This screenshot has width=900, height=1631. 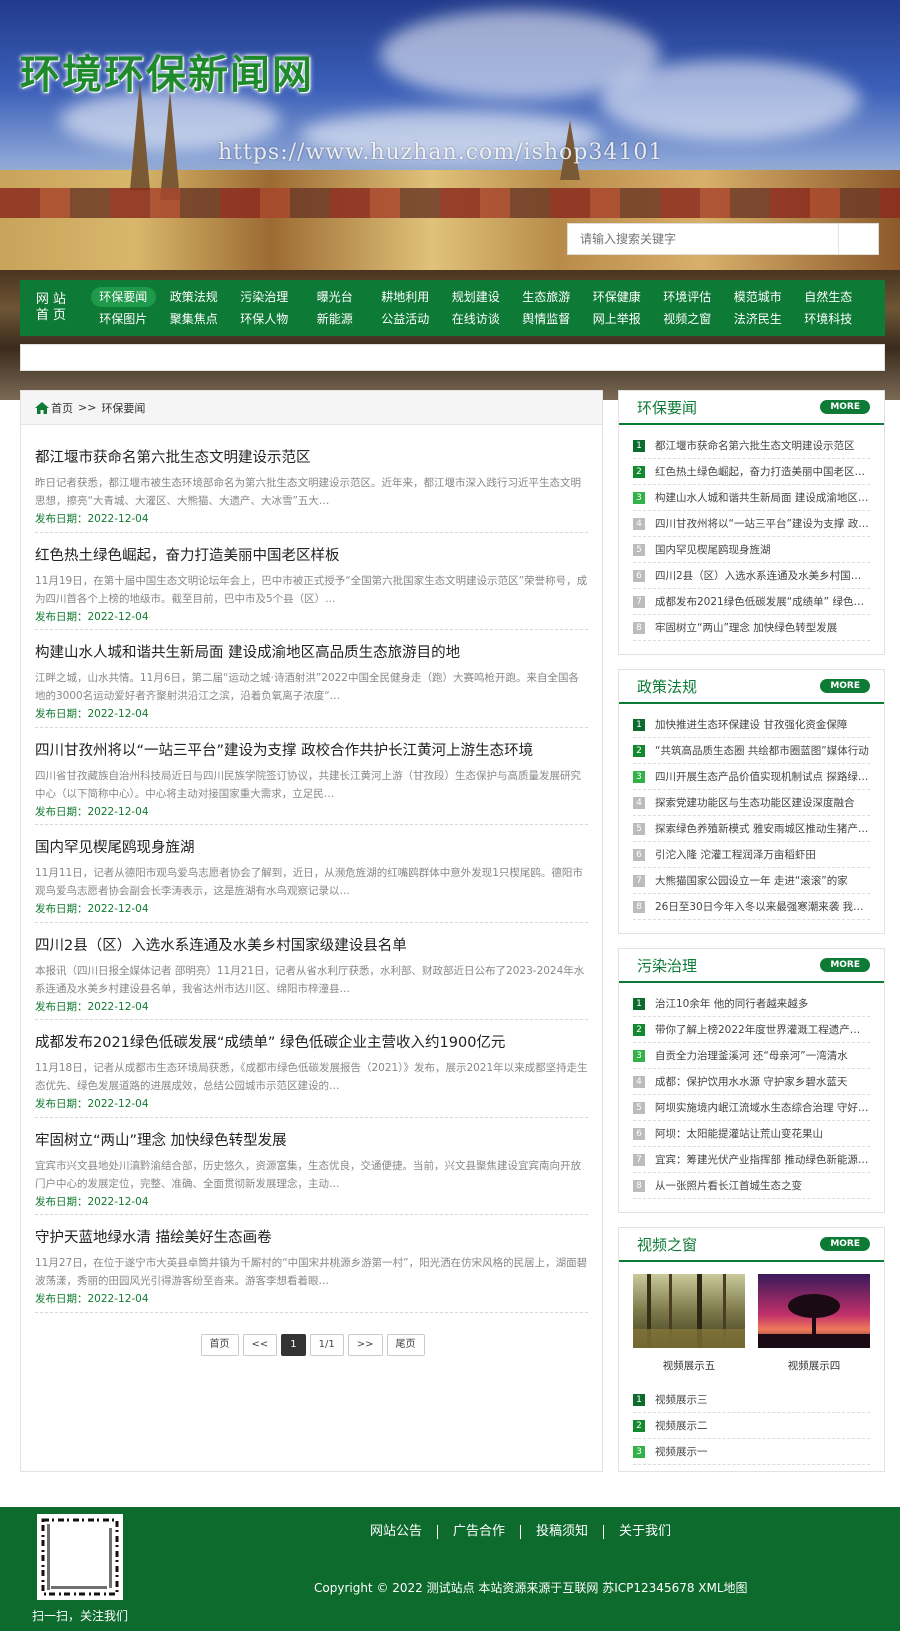 I want to click on list-item-text: 带你了解上榜2022年度世界灌溉工程遗产的四川工程, so click(x=762, y=1029).